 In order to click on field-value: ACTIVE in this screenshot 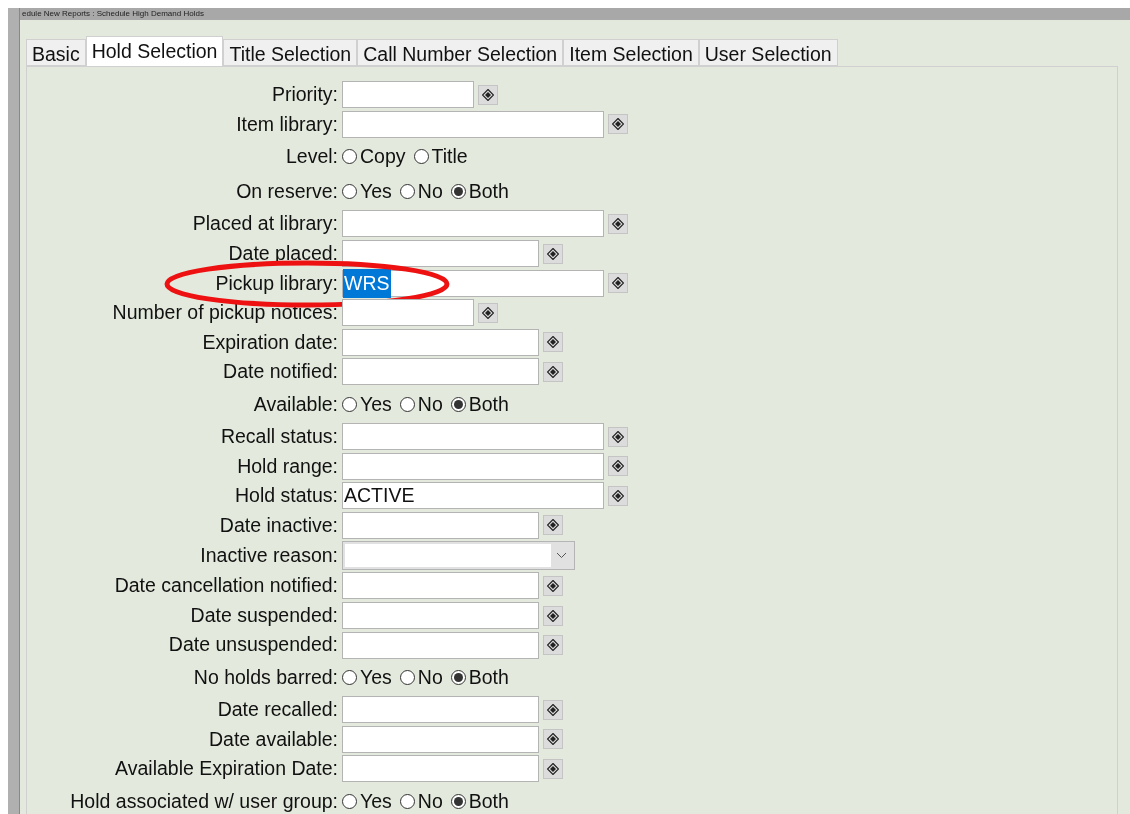, I will do `click(379, 496)`.